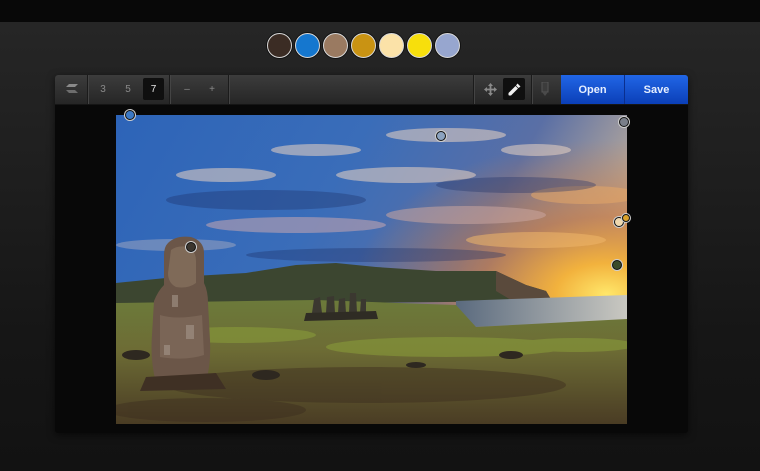 The image size is (760, 471). I want to click on swatch-cream, so click(391, 45).